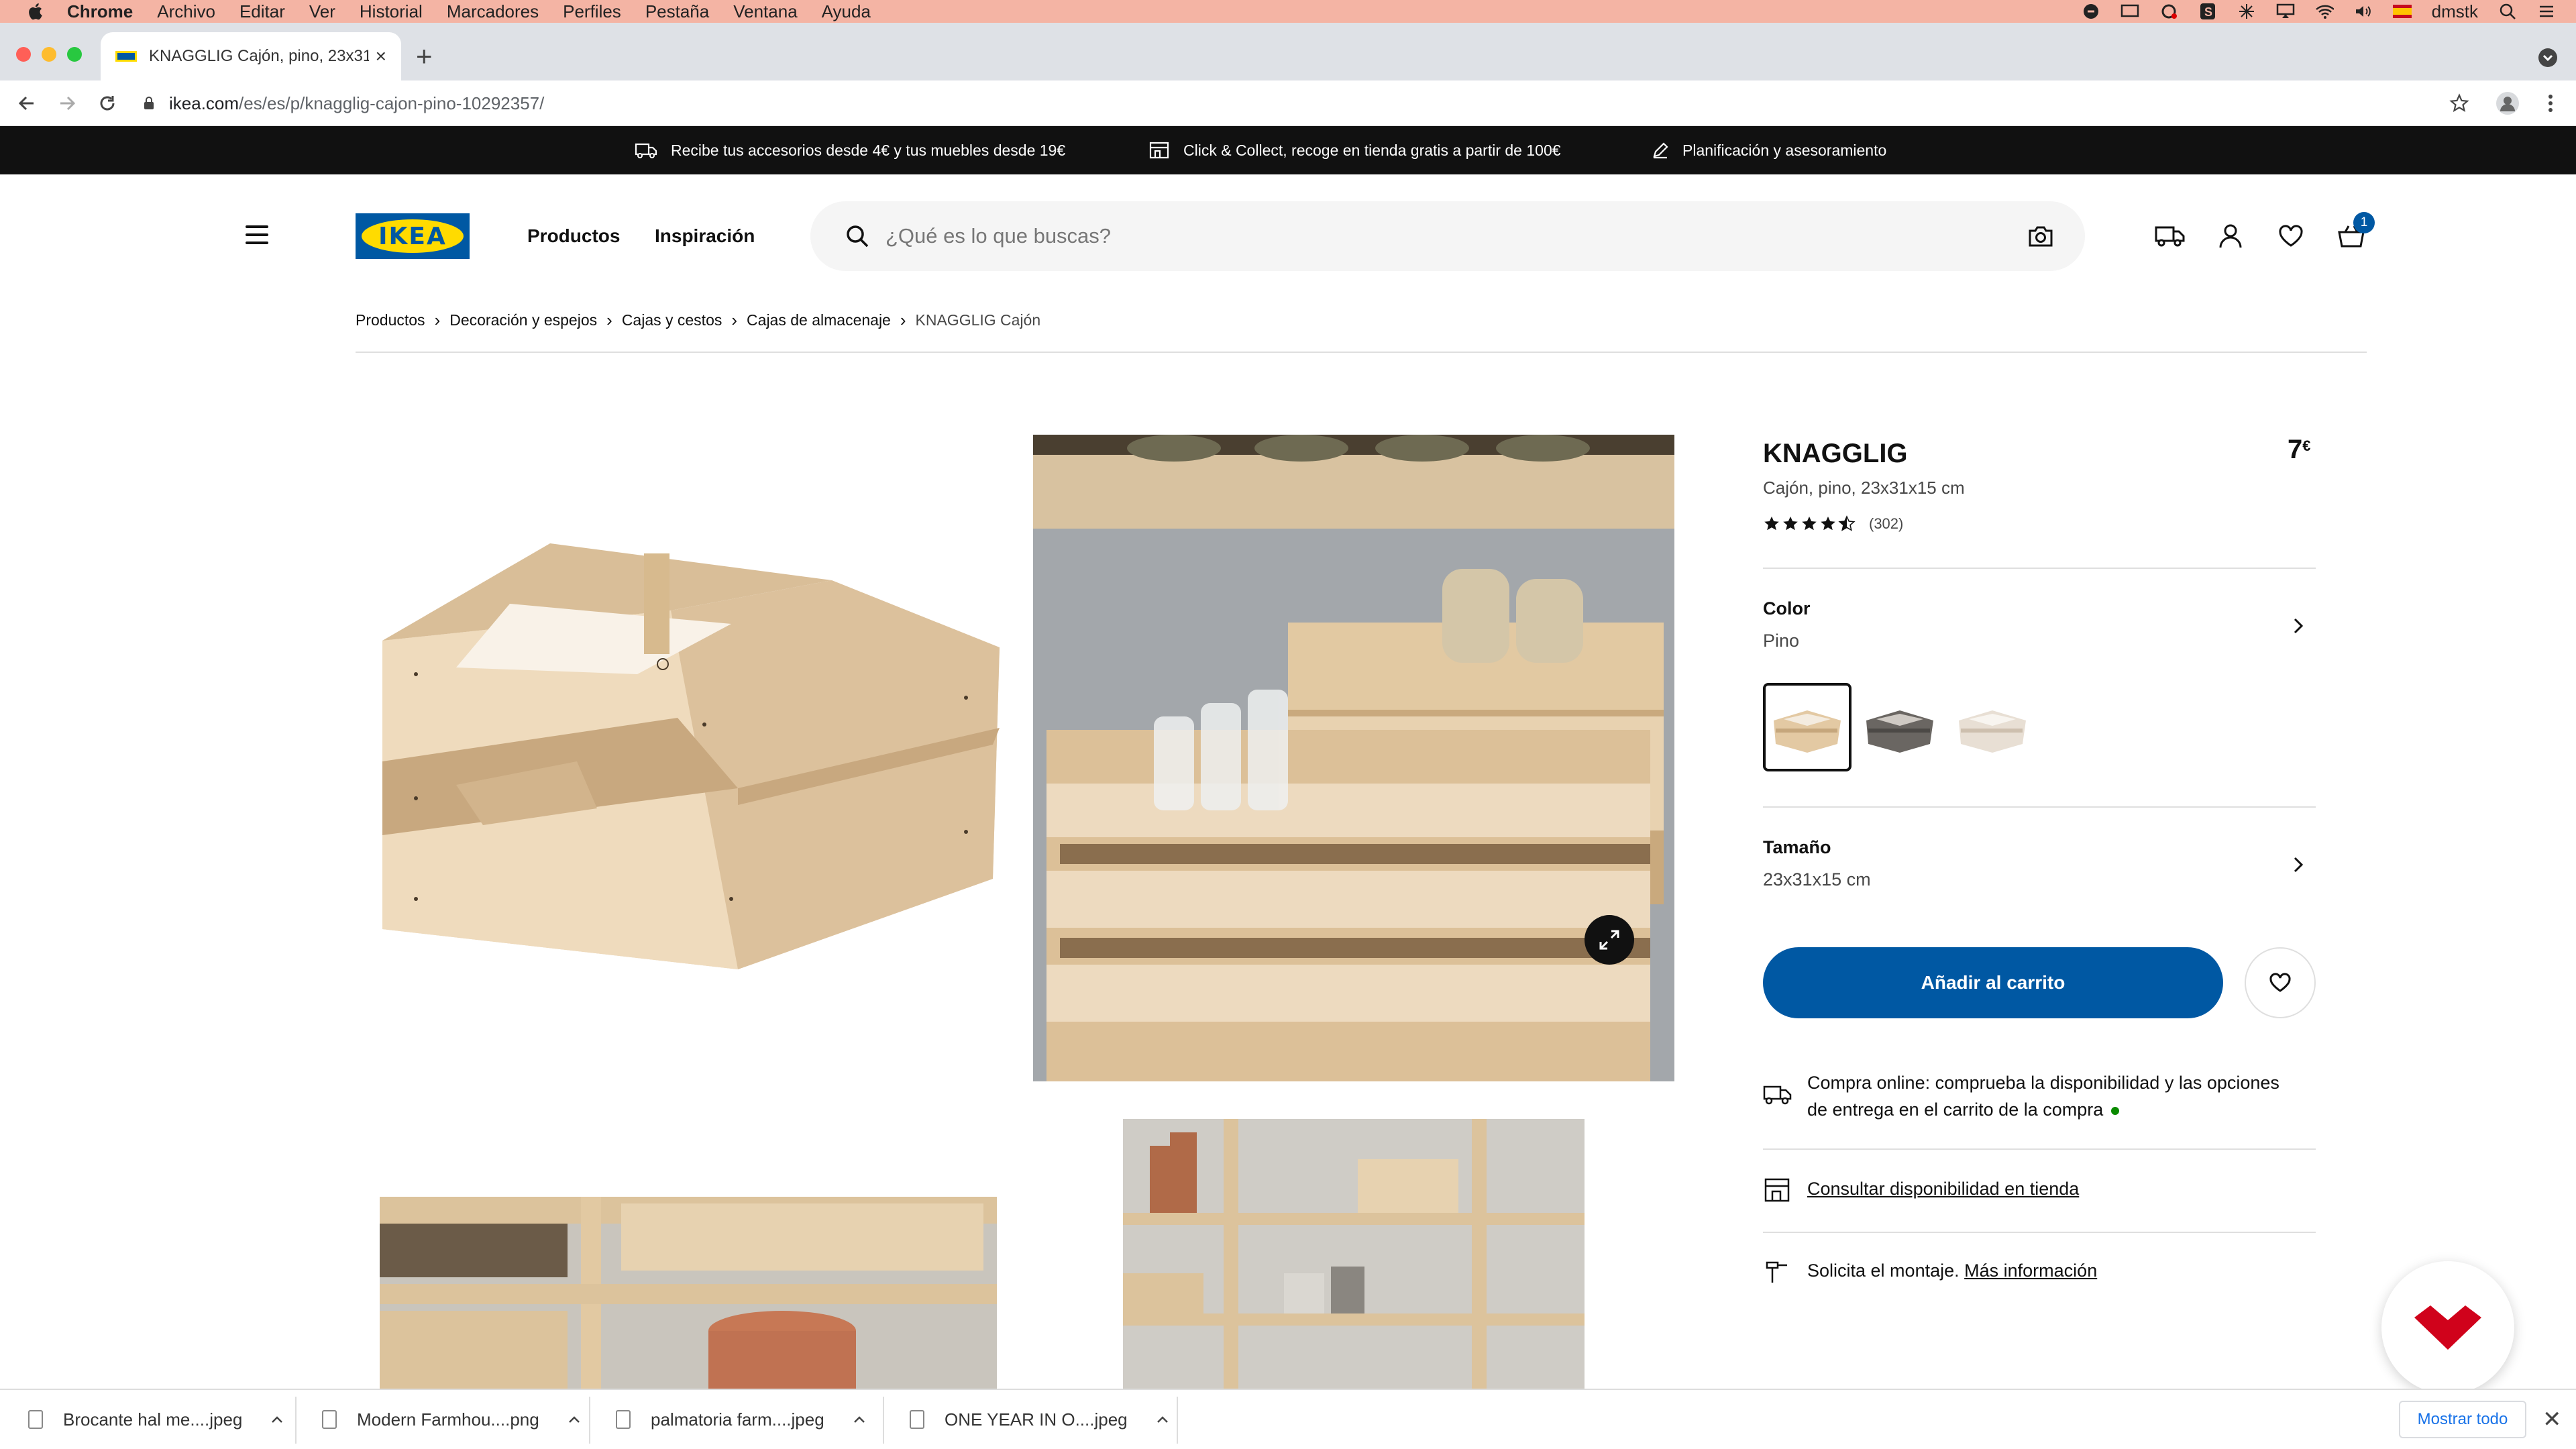 The height and width of the screenshot is (1449, 2576). Describe the element at coordinates (1609, 940) in the screenshot. I see `expand-image-button` at that location.